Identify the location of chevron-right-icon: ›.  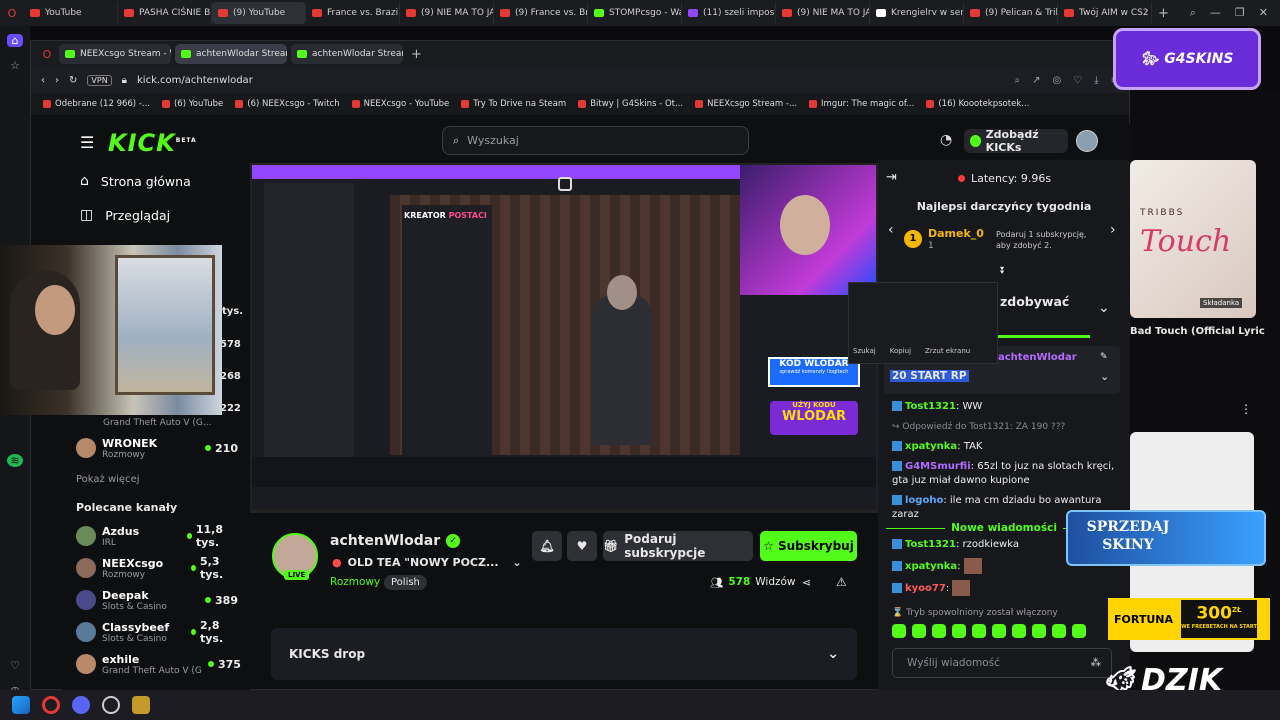
(1113, 230).